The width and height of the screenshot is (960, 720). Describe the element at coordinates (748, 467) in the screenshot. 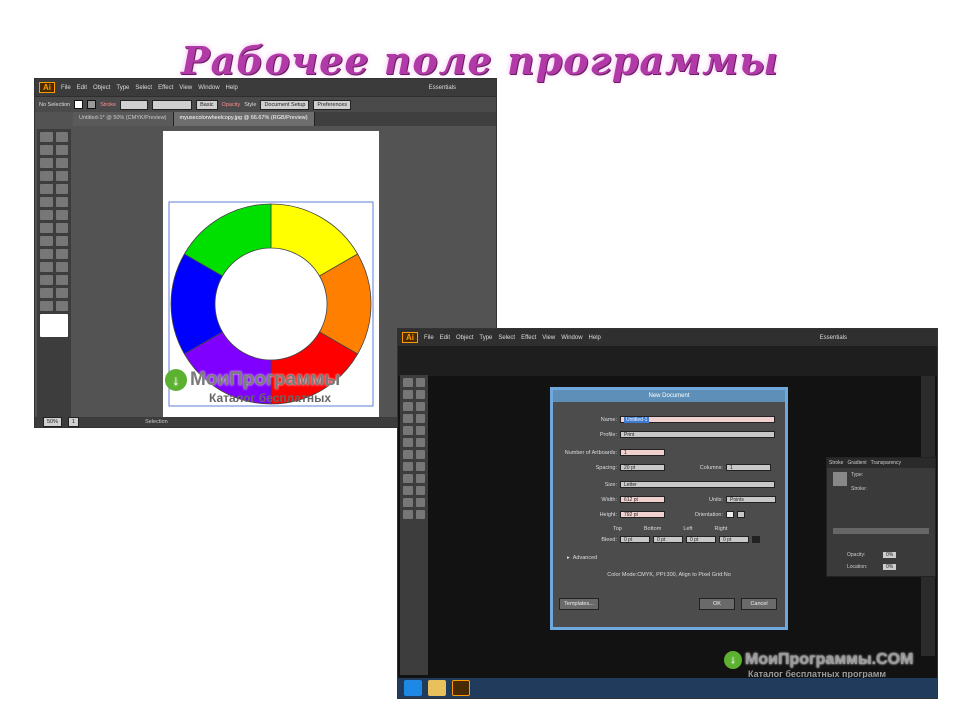

I see `columns-input: 1` at that location.